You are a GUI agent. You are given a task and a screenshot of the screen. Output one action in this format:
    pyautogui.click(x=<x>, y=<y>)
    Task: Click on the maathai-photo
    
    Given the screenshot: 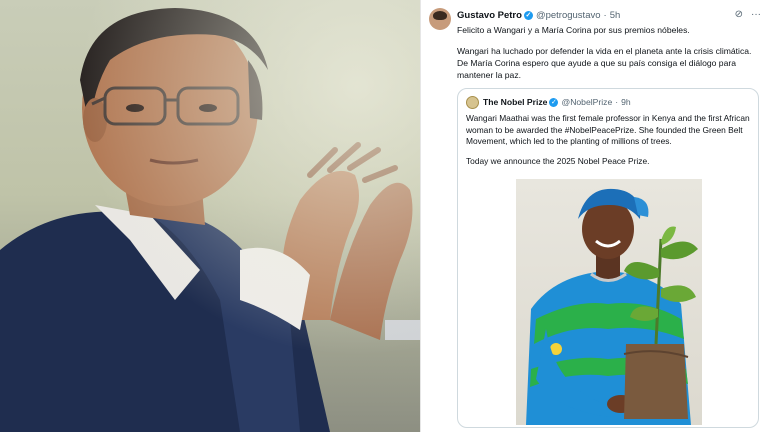 What is the action you would take?
    pyautogui.click(x=609, y=302)
    